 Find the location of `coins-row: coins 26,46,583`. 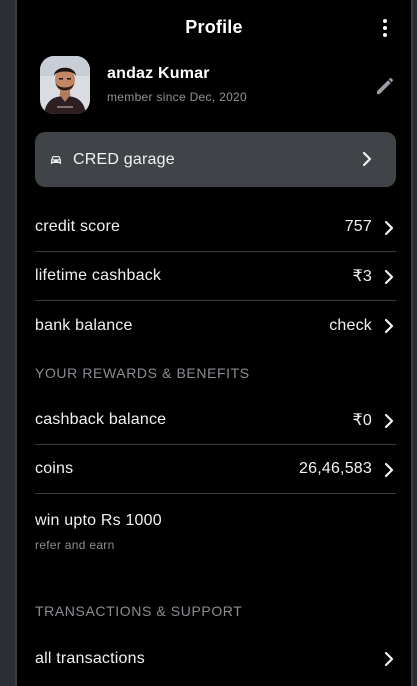

coins-row: coins 26,46,583 is located at coordinates (215, 469).